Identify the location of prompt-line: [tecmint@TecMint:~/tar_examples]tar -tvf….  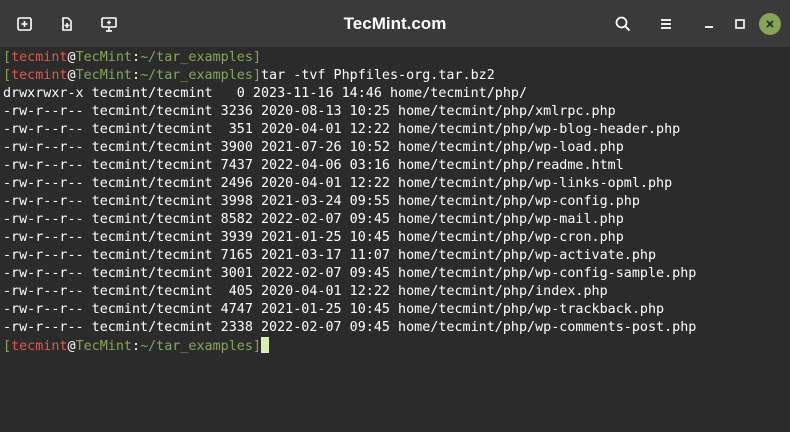
(396, 76).